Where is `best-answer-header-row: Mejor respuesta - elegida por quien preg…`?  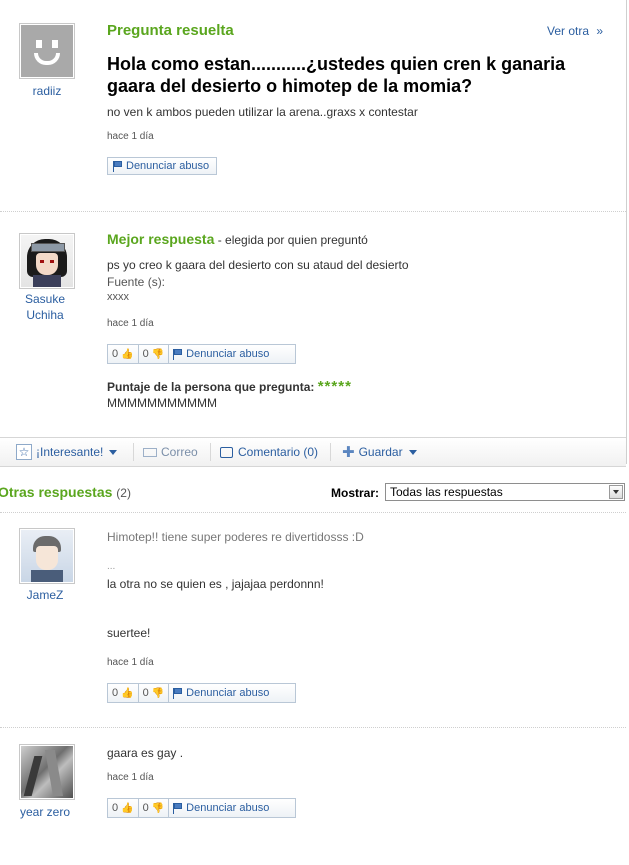 best-answer-header-row: Mejor respuesta - elegida por quien preg… is located at coordinates (237, 239).